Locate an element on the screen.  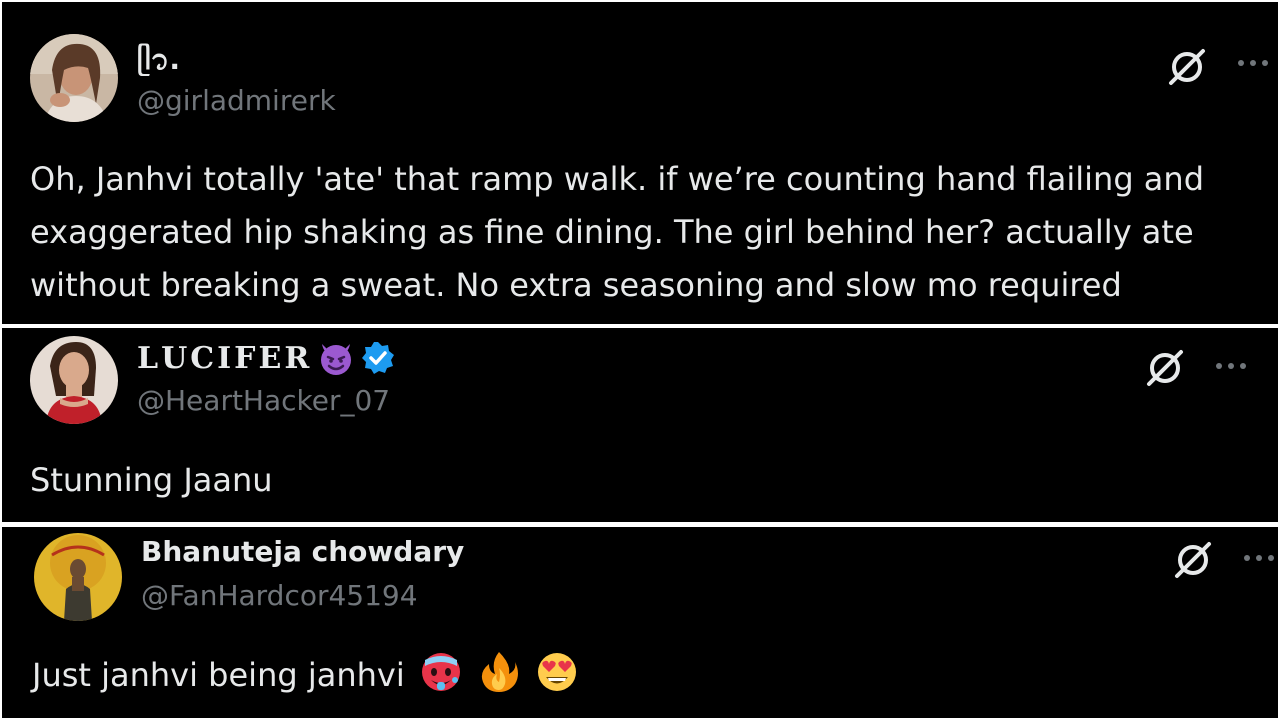
user-handle: @FanHardcor45194 is located at coordinates (279, 595).